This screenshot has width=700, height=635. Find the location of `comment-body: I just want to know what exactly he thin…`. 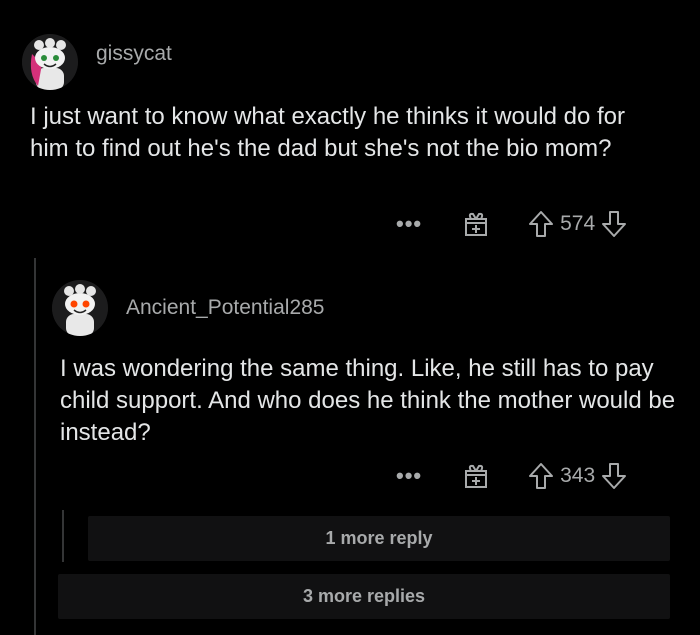

comment-body: I just want to know what exactly he thin… is located at coordinates (327, 132).